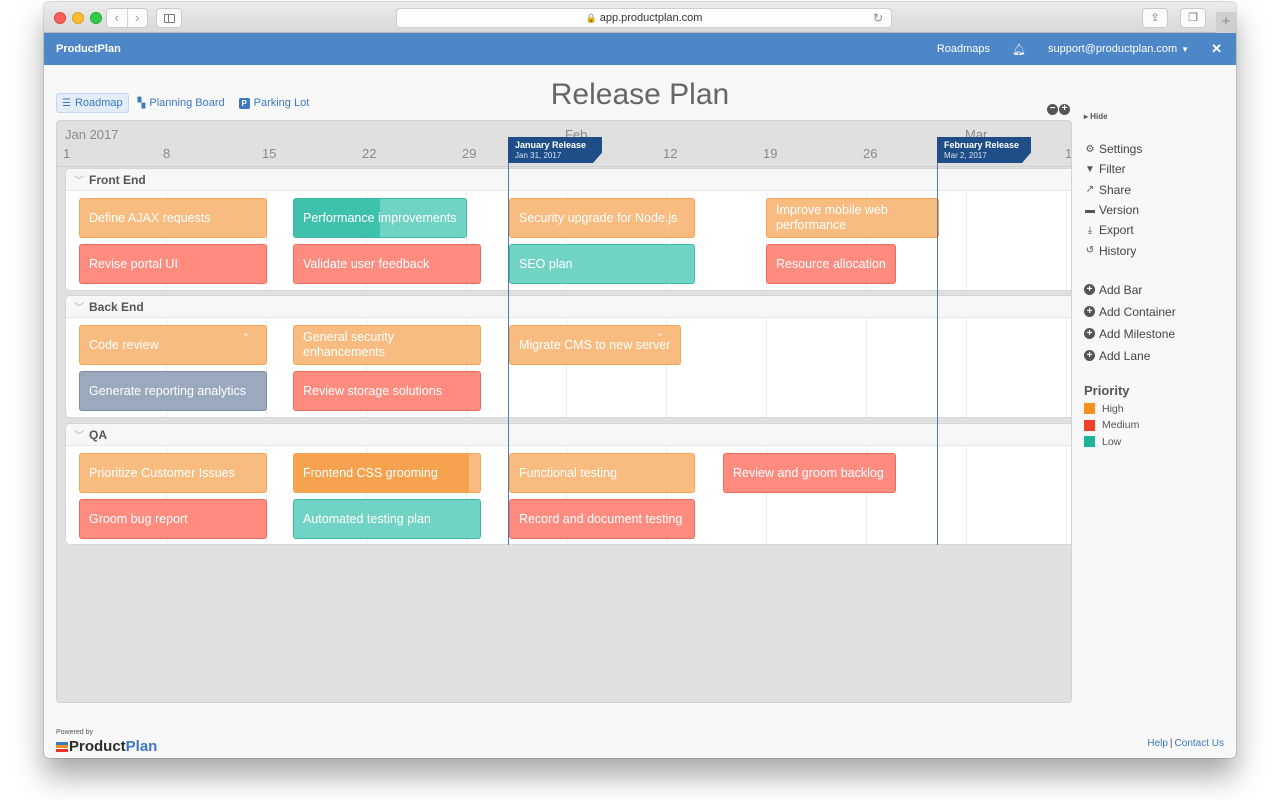  I want to click on settings-action: ⚙ Settings, so click(1159, 149).